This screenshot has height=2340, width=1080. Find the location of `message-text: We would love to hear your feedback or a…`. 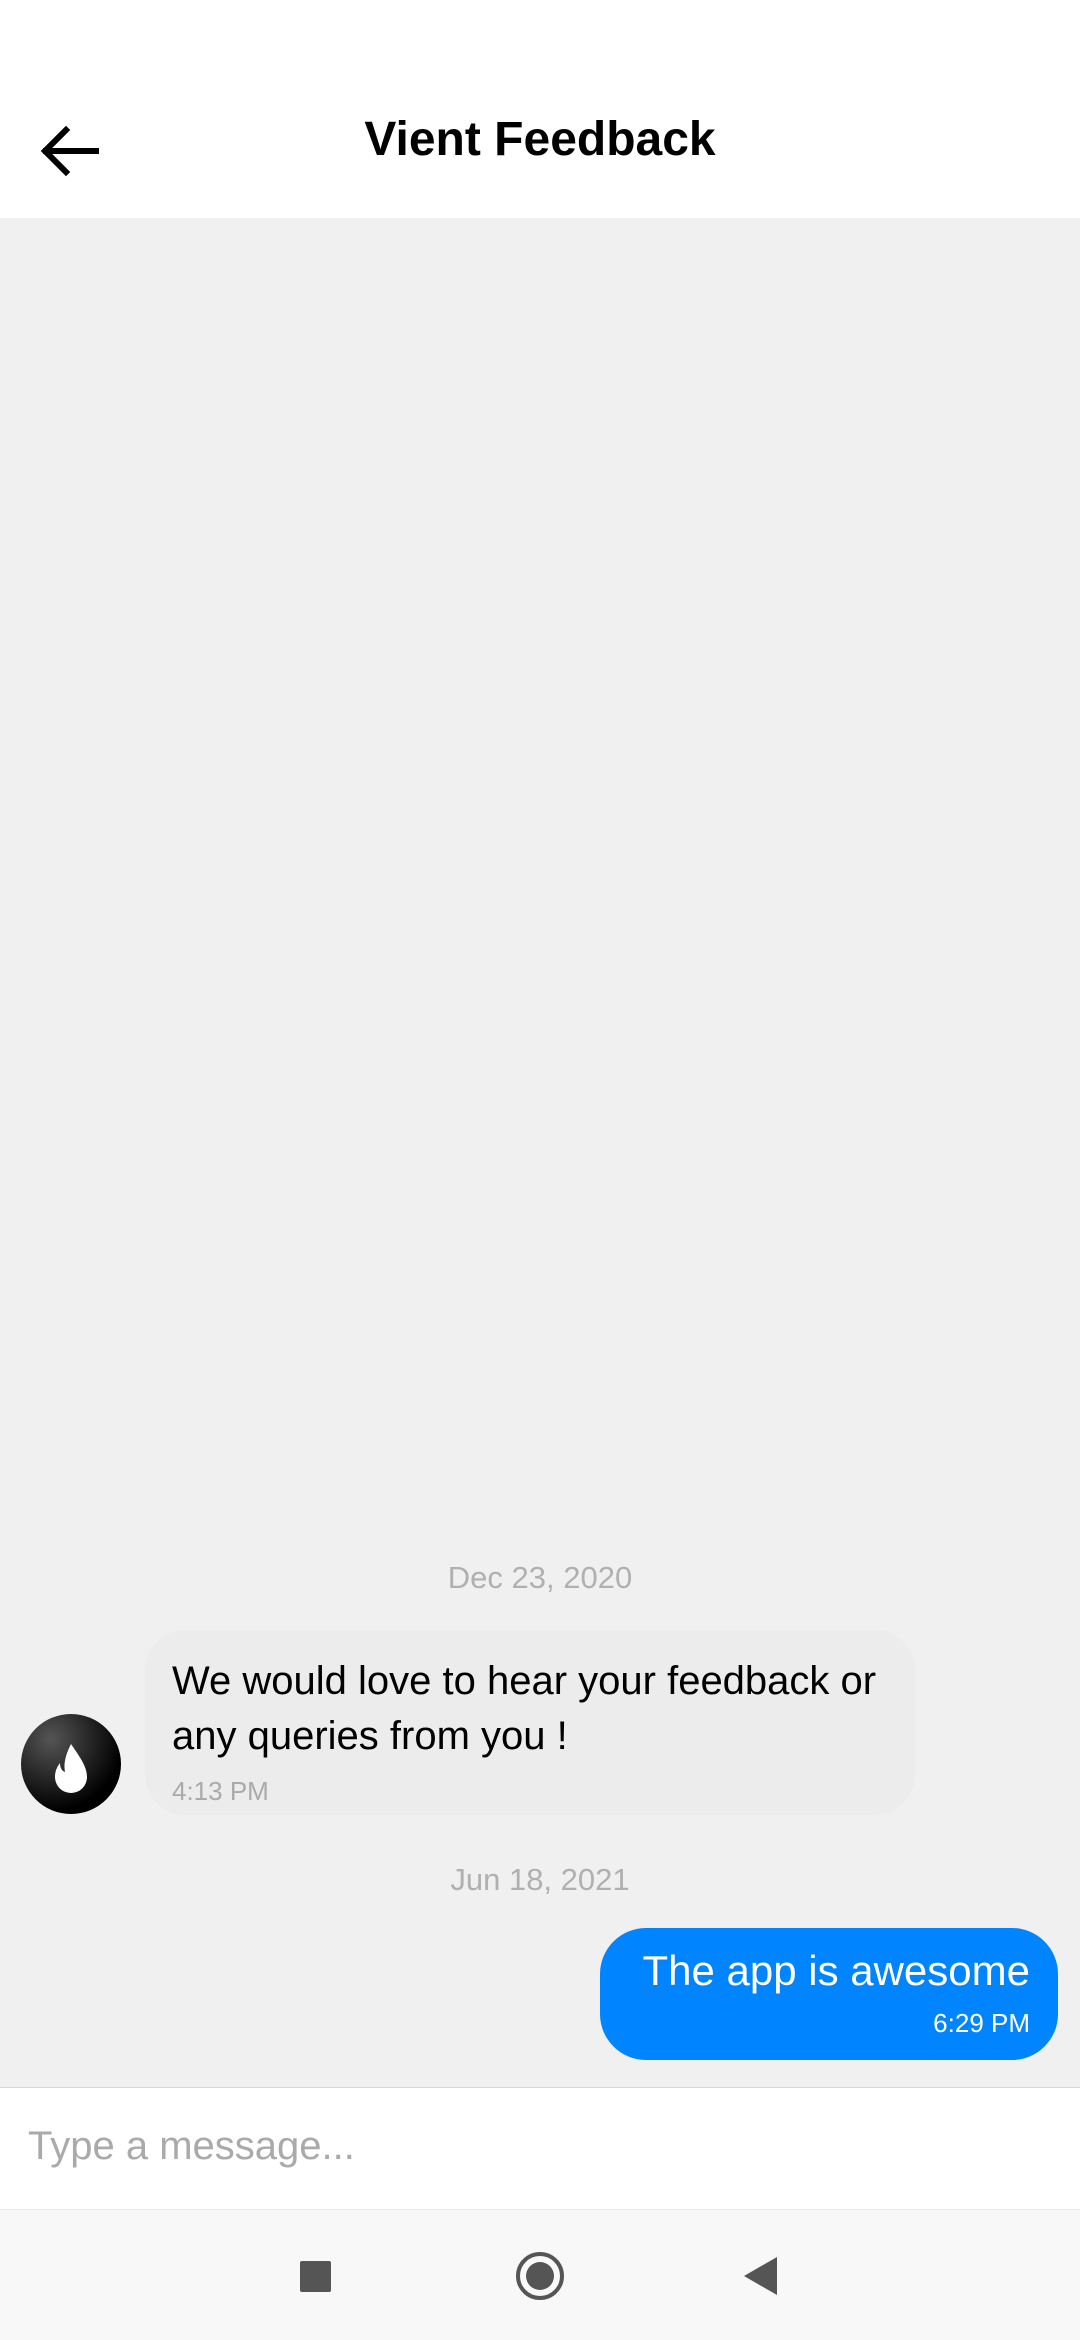

message-text: We would love to hear your feedback or a… is located at coordinates (524, 1708).